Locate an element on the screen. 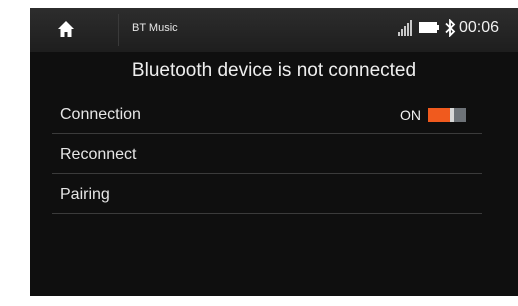 The width and height of the screenshot is (518, 306). menu-item-label: Reconnect is located at coordinates (98, 154).